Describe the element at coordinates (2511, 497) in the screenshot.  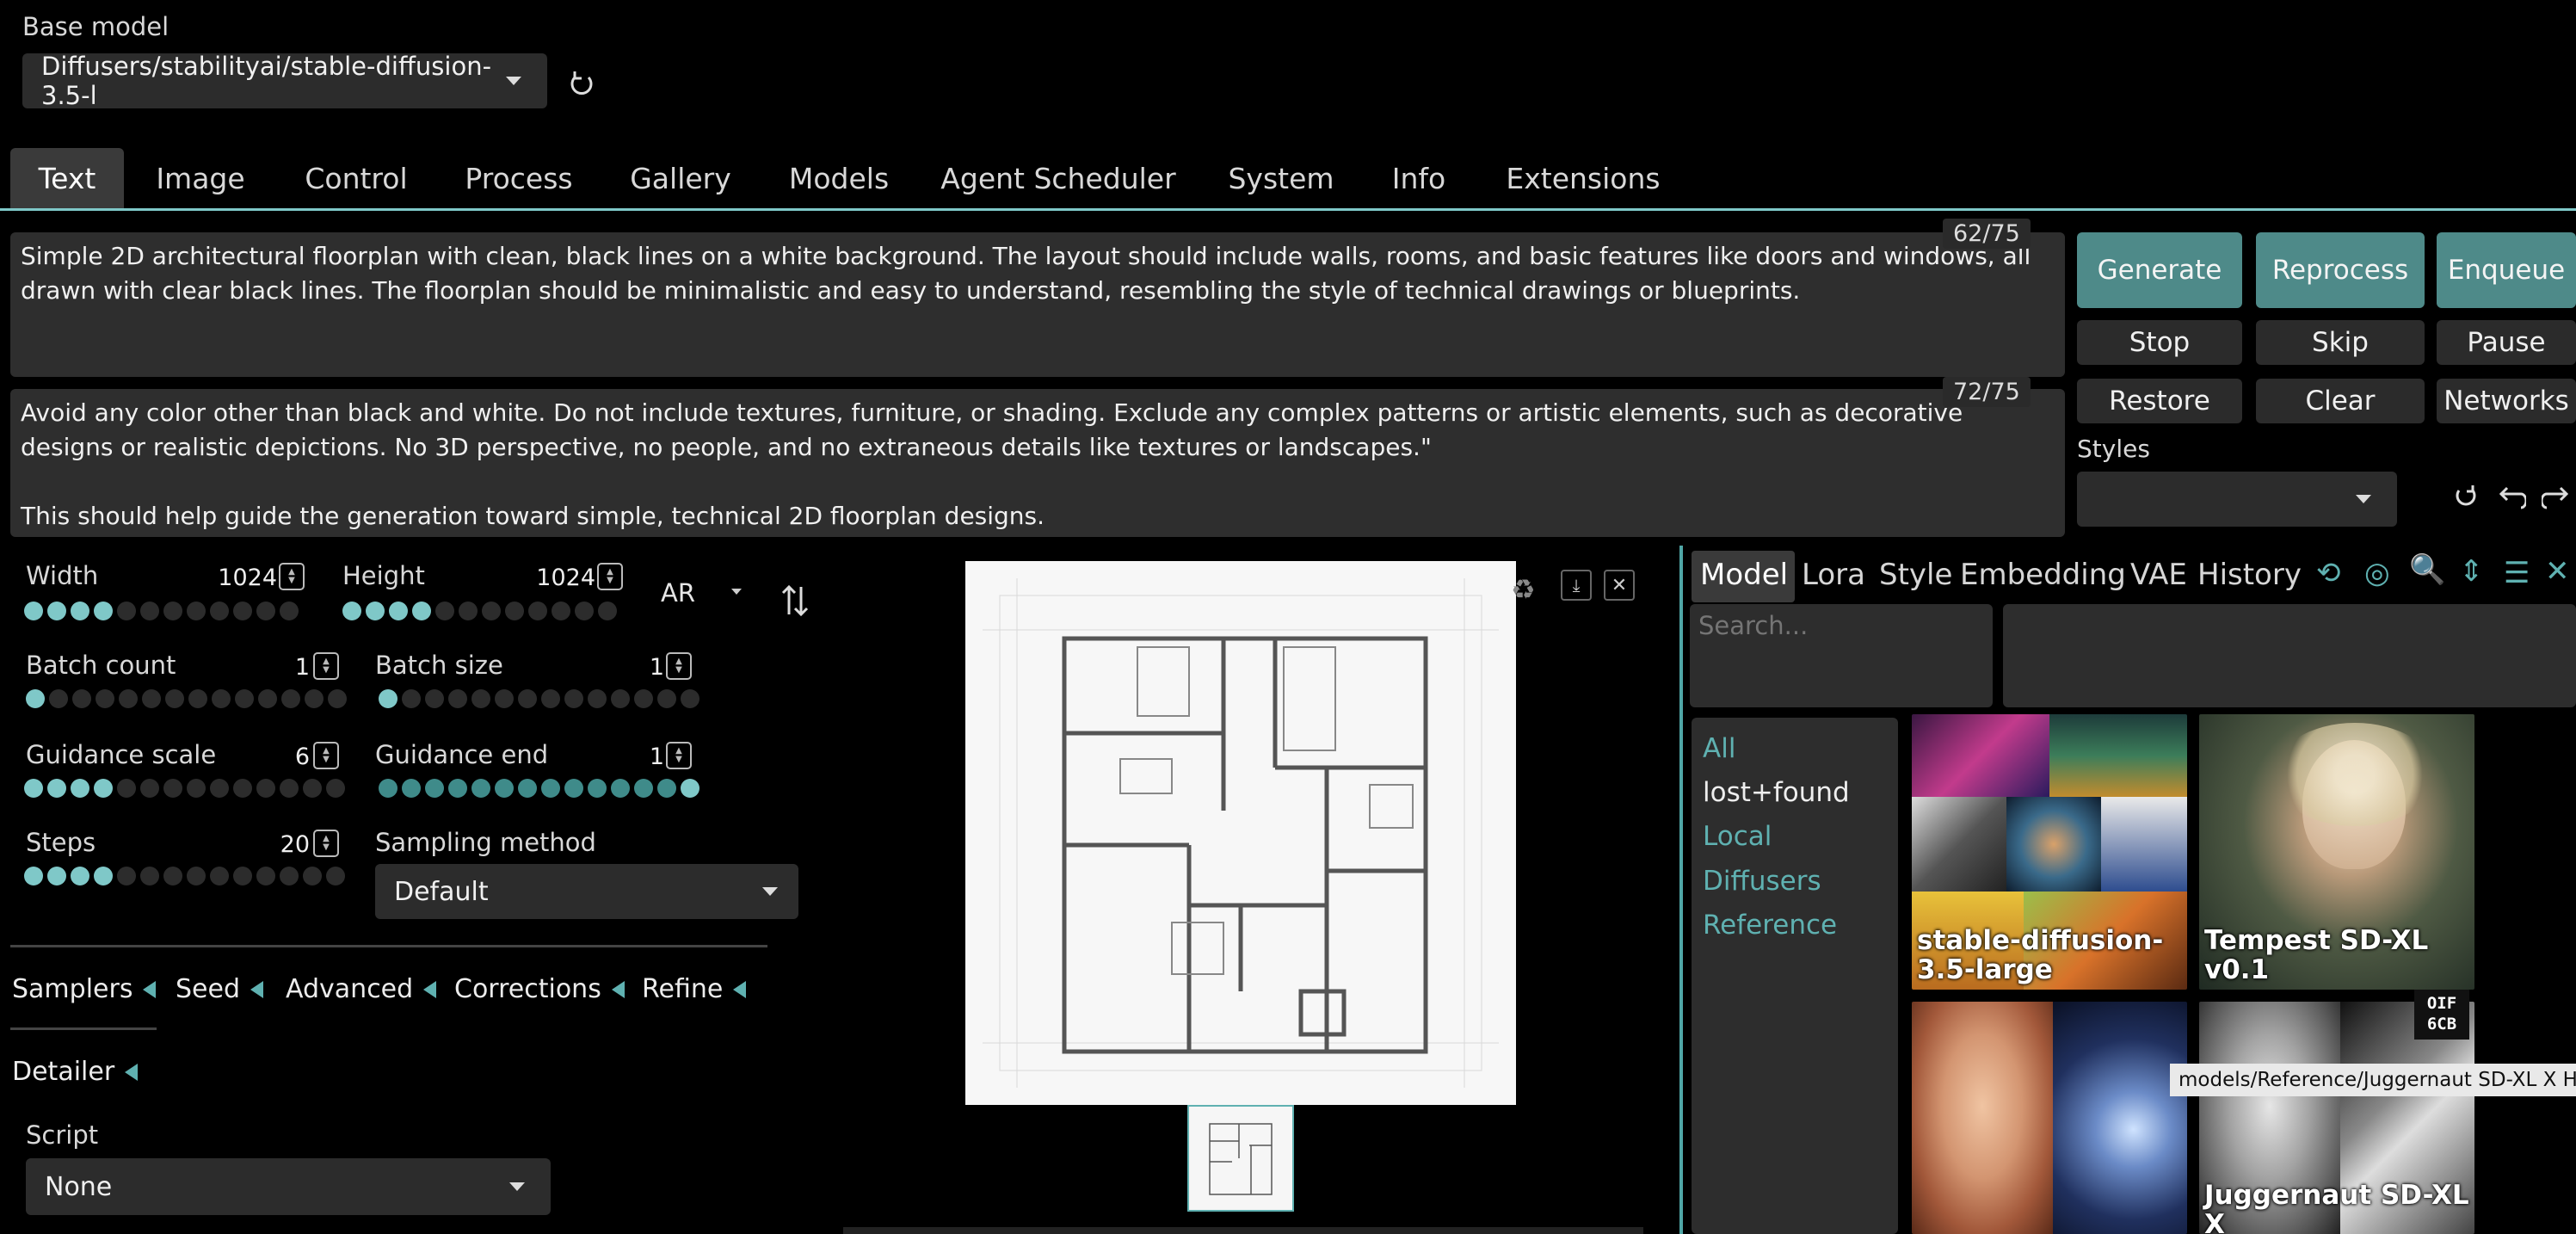
I see `undo-icon` at that location.